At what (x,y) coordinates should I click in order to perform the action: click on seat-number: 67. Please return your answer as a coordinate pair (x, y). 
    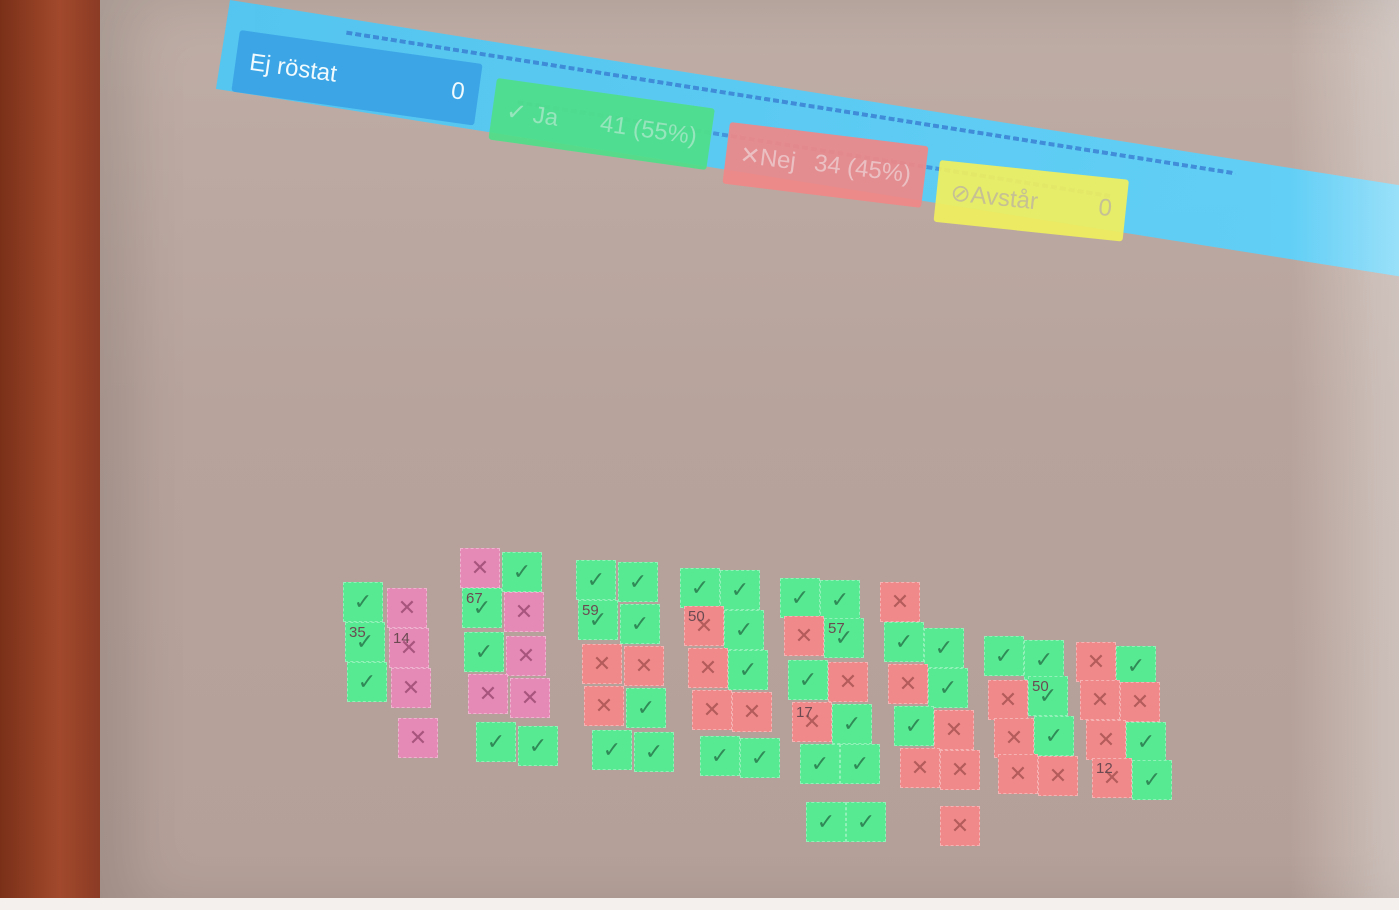
    Looking at the image, I should click on (474, 598).